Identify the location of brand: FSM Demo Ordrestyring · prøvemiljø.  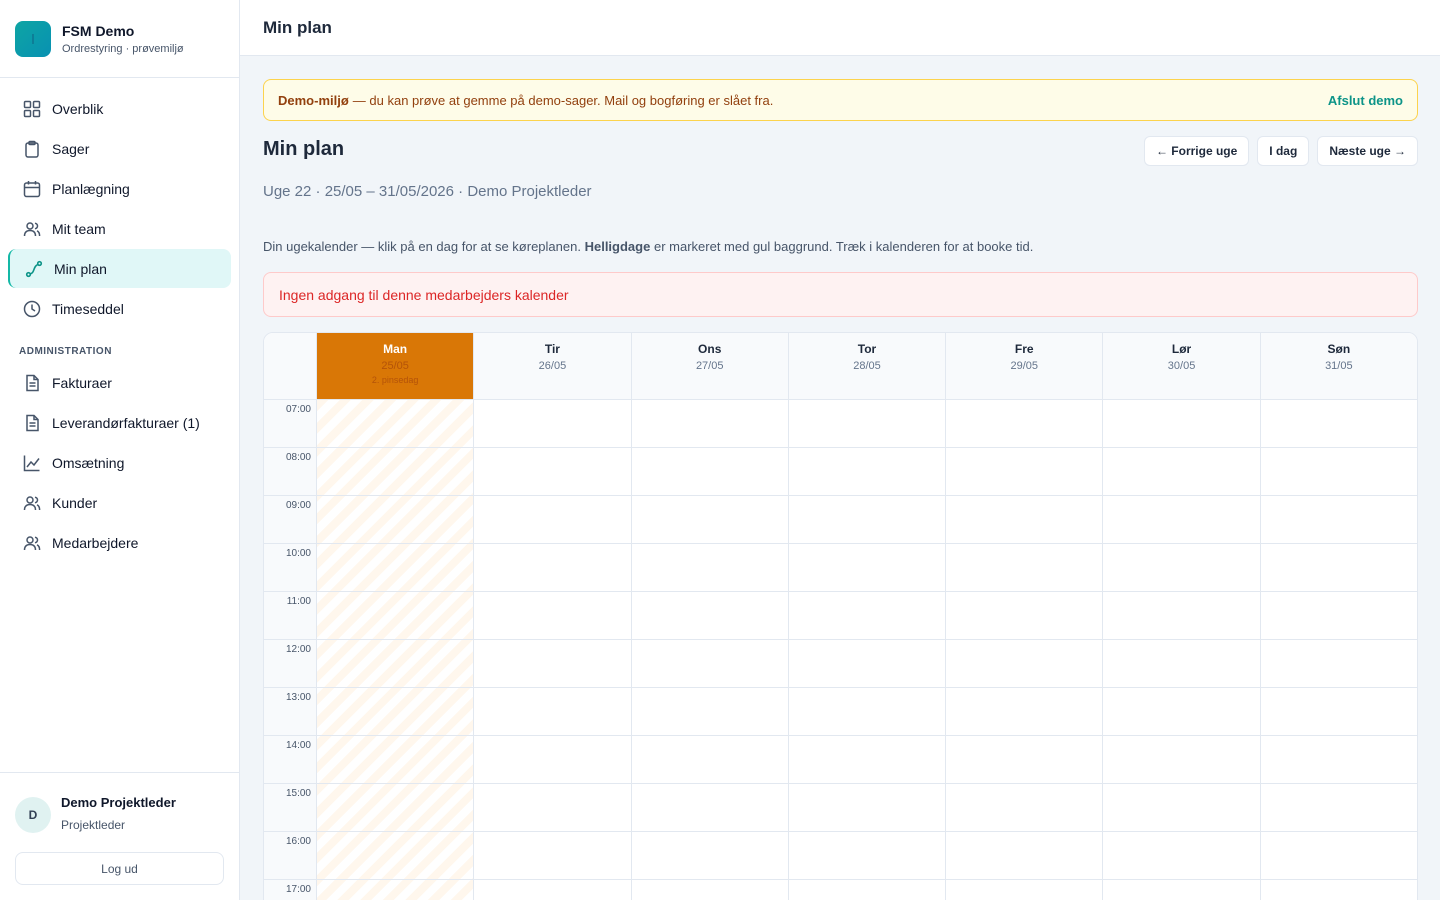
(119, 39).